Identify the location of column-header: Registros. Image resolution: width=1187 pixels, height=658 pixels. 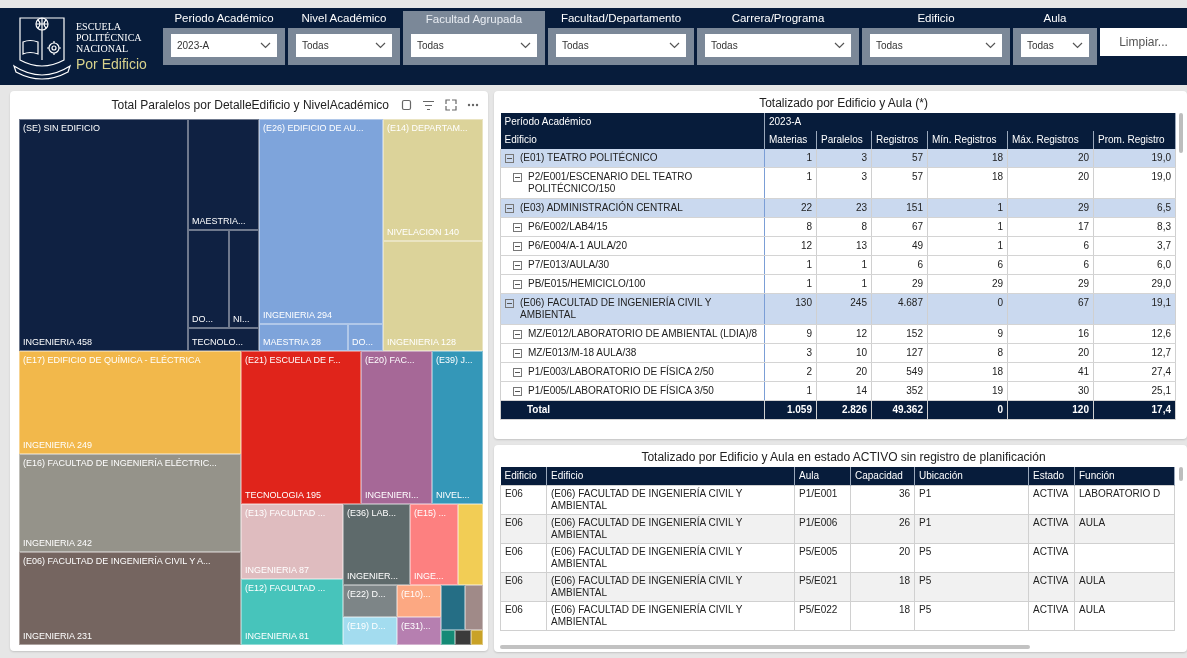
(899, 140).